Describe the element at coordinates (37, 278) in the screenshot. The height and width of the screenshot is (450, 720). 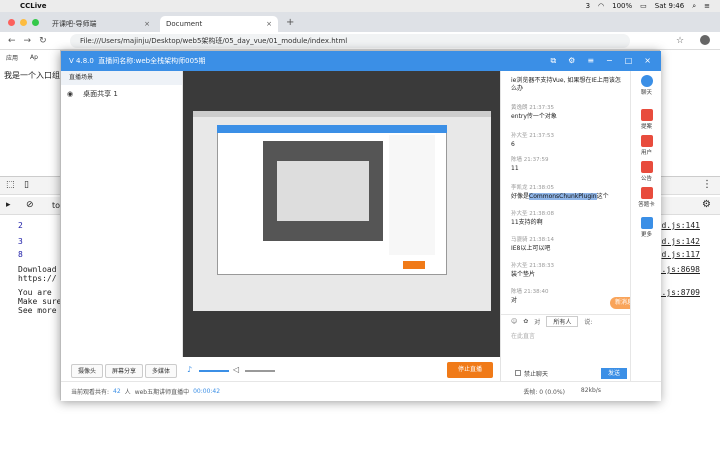
I see `console-line: https://` at that location.